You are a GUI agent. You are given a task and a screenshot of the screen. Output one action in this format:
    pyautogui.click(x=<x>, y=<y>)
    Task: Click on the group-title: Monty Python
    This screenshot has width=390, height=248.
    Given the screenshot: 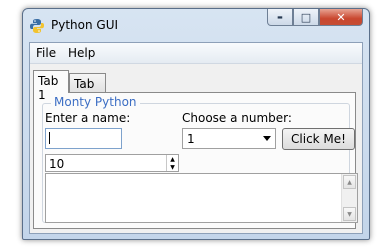 What is the action you would take?
    pyautogui.click(x=95, y=102)
    